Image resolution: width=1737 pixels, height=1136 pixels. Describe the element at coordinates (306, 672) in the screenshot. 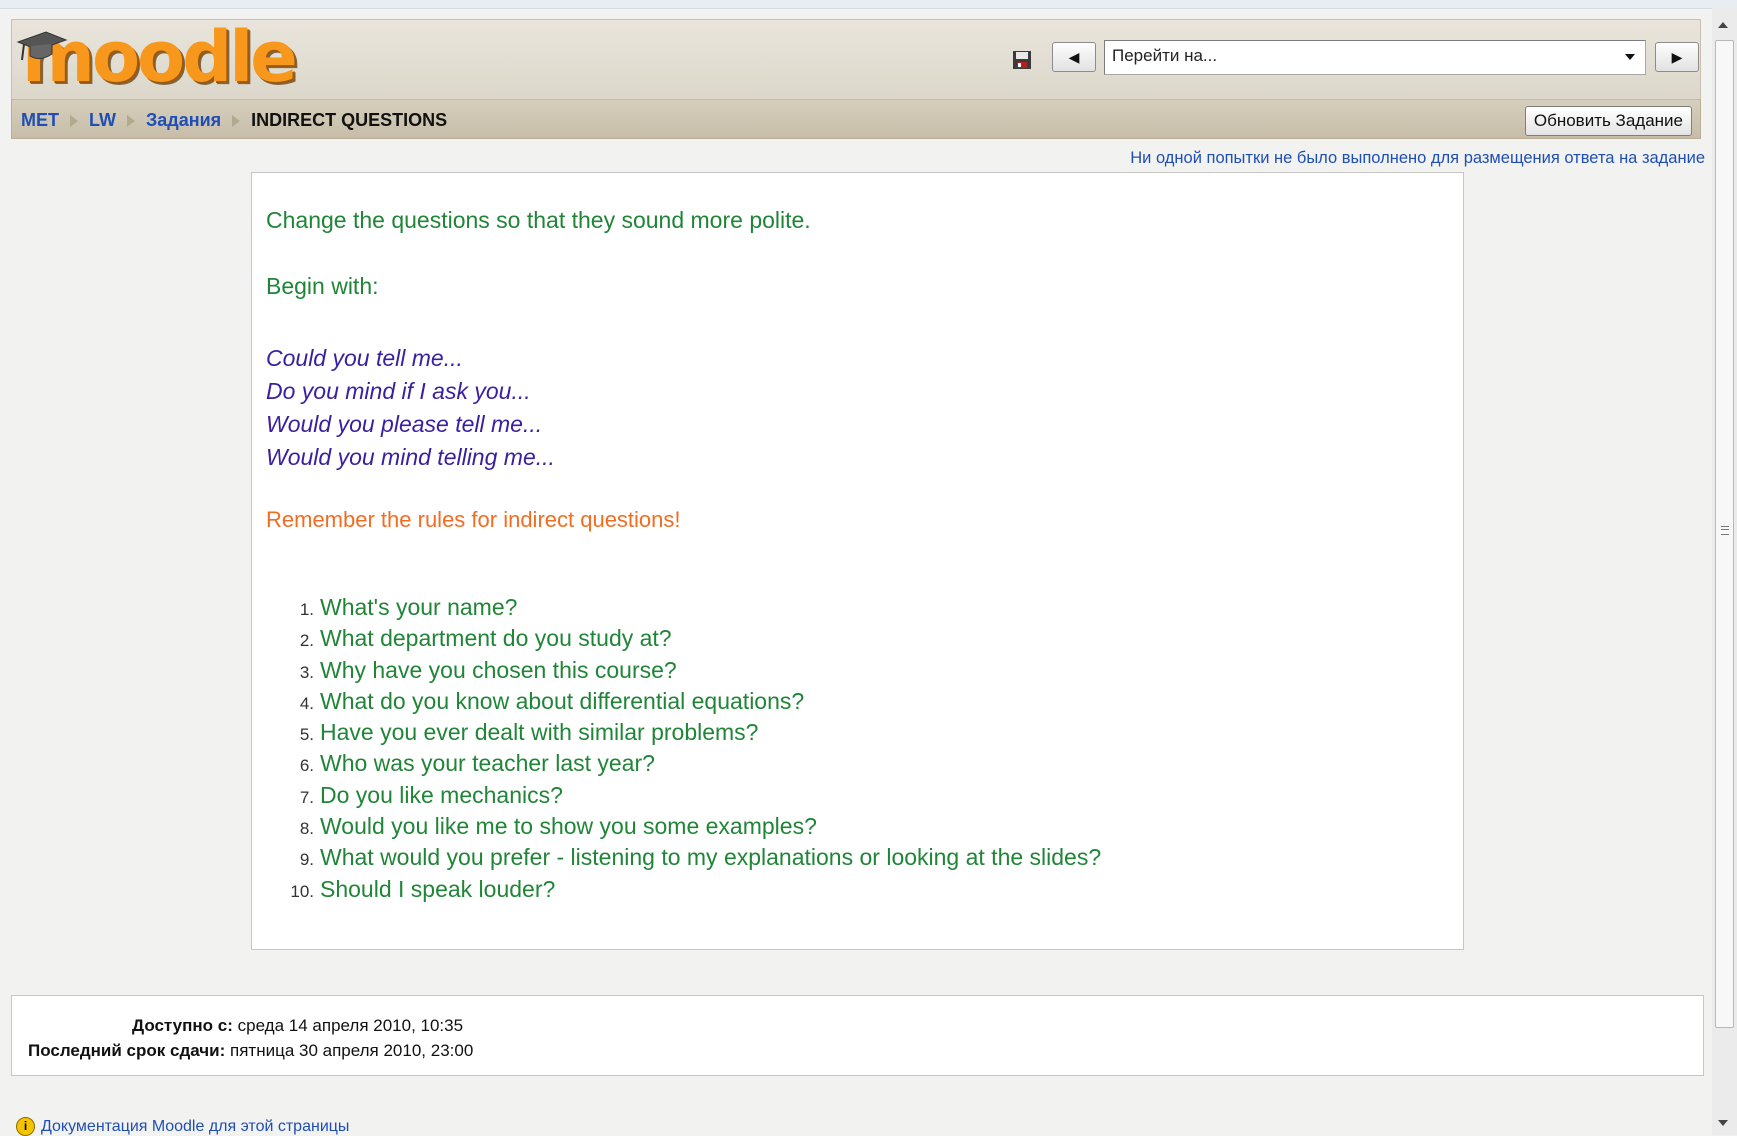

I see `question-number: 3.` at that location.